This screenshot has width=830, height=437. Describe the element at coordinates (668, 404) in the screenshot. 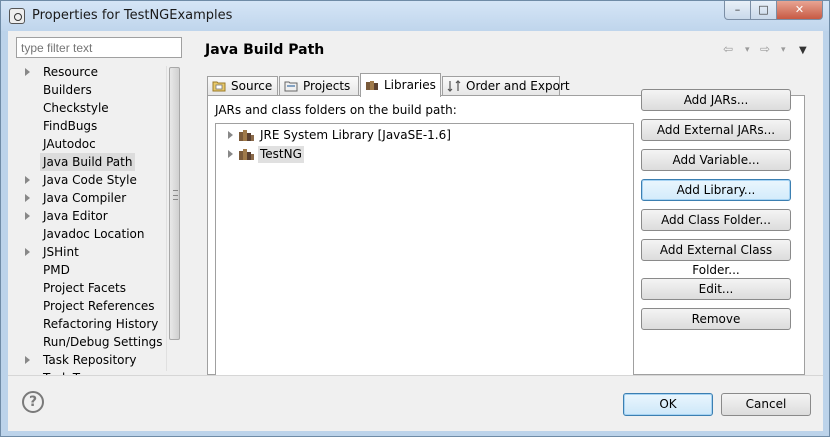

I see `ok-button: OK` at that location.